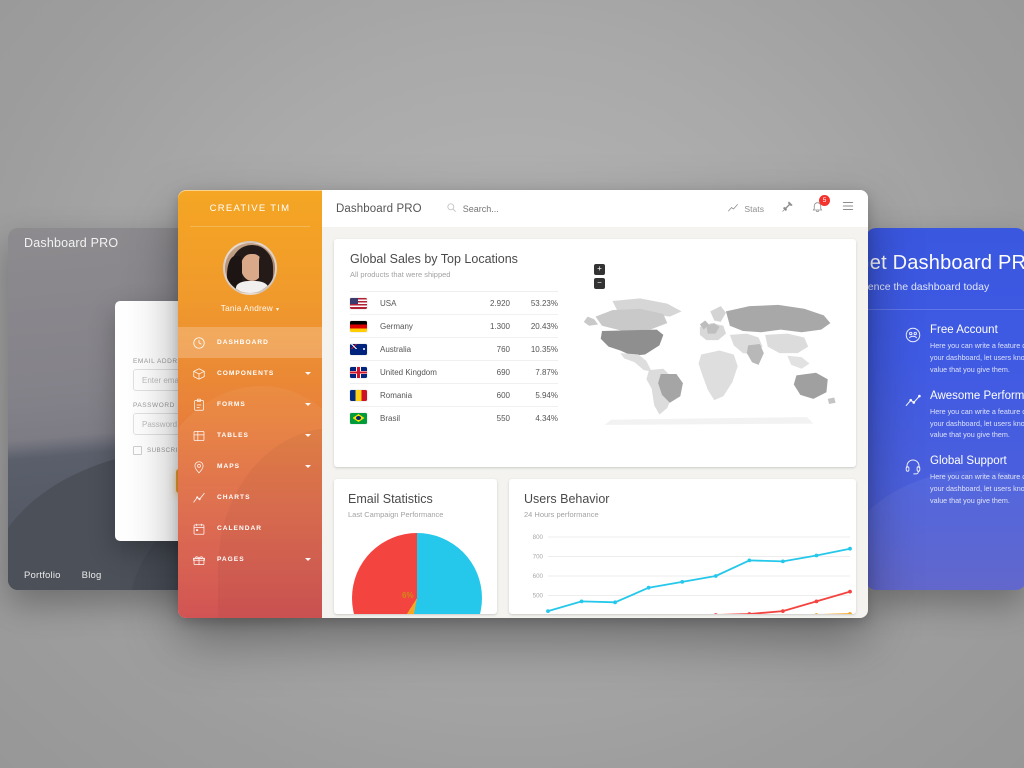 This screenshot has width=1024, height=768. What do you see at coordinates (408, 595) in the screenshot?
I see `pie-slice-label: 6%` at bounding box center [408, 595].